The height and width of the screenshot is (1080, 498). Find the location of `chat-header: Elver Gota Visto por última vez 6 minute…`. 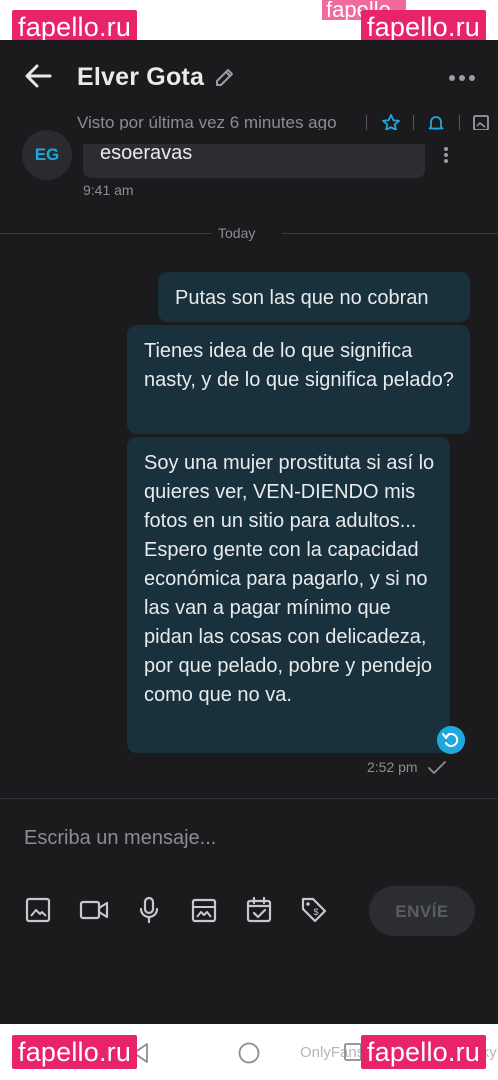

chat-header: Elver Gota Visto por última vez 6 minute… is located at coordinates (249, 92).